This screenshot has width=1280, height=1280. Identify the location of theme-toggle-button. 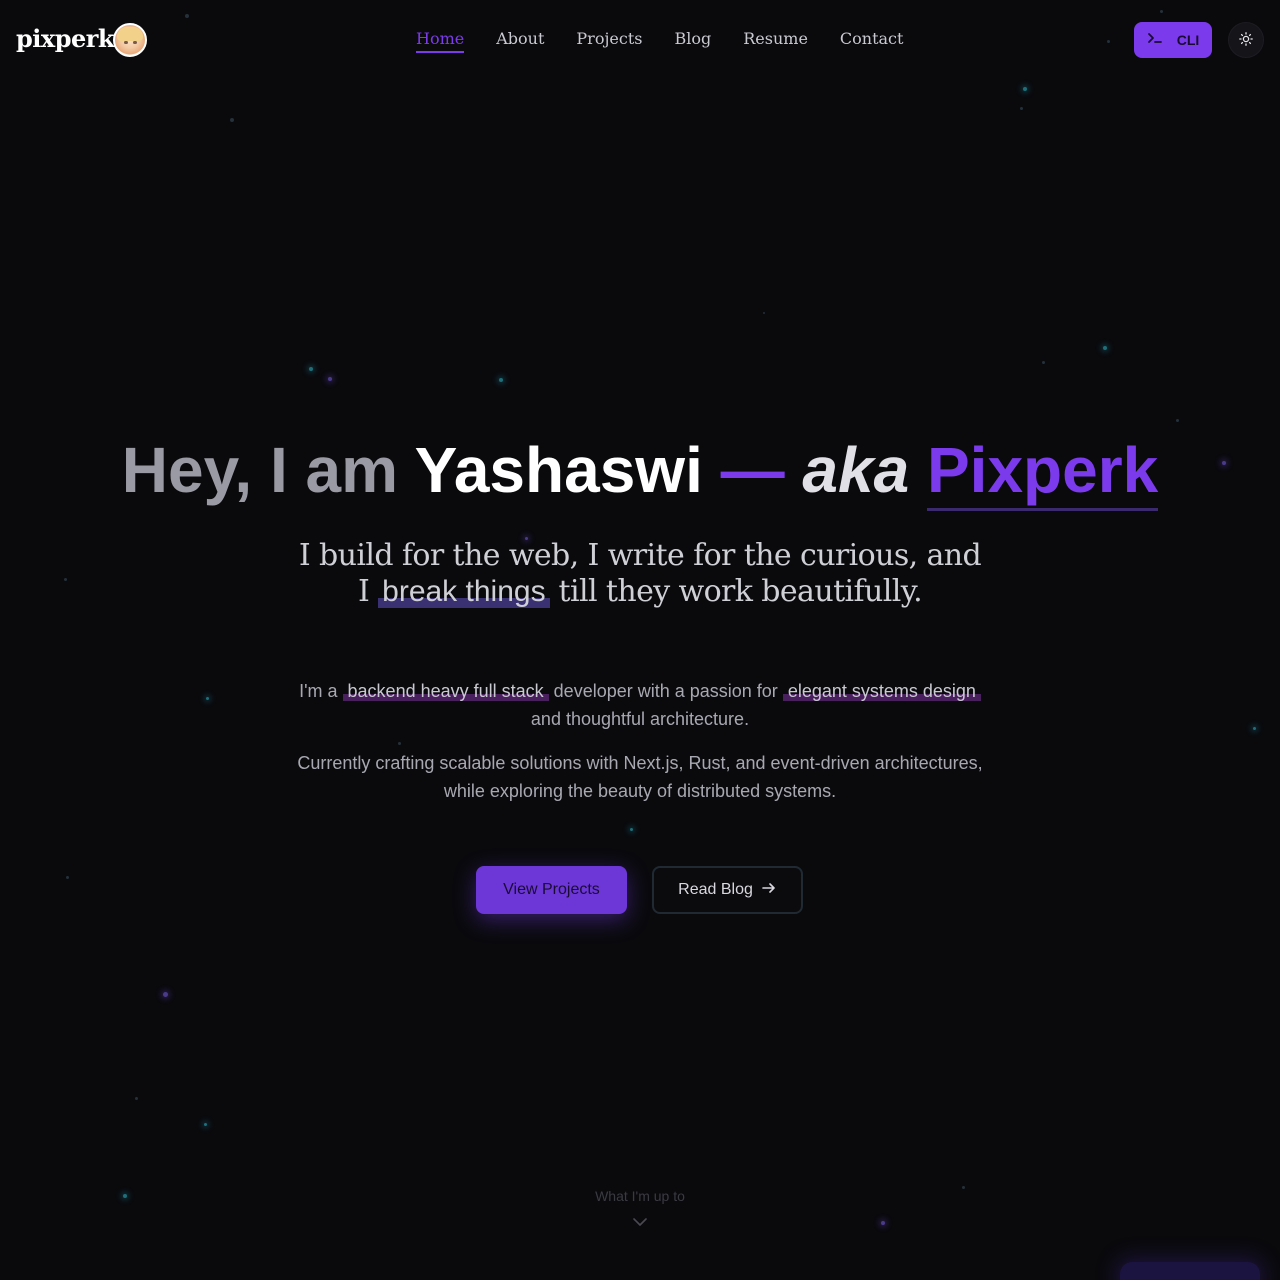
(1246, 40).